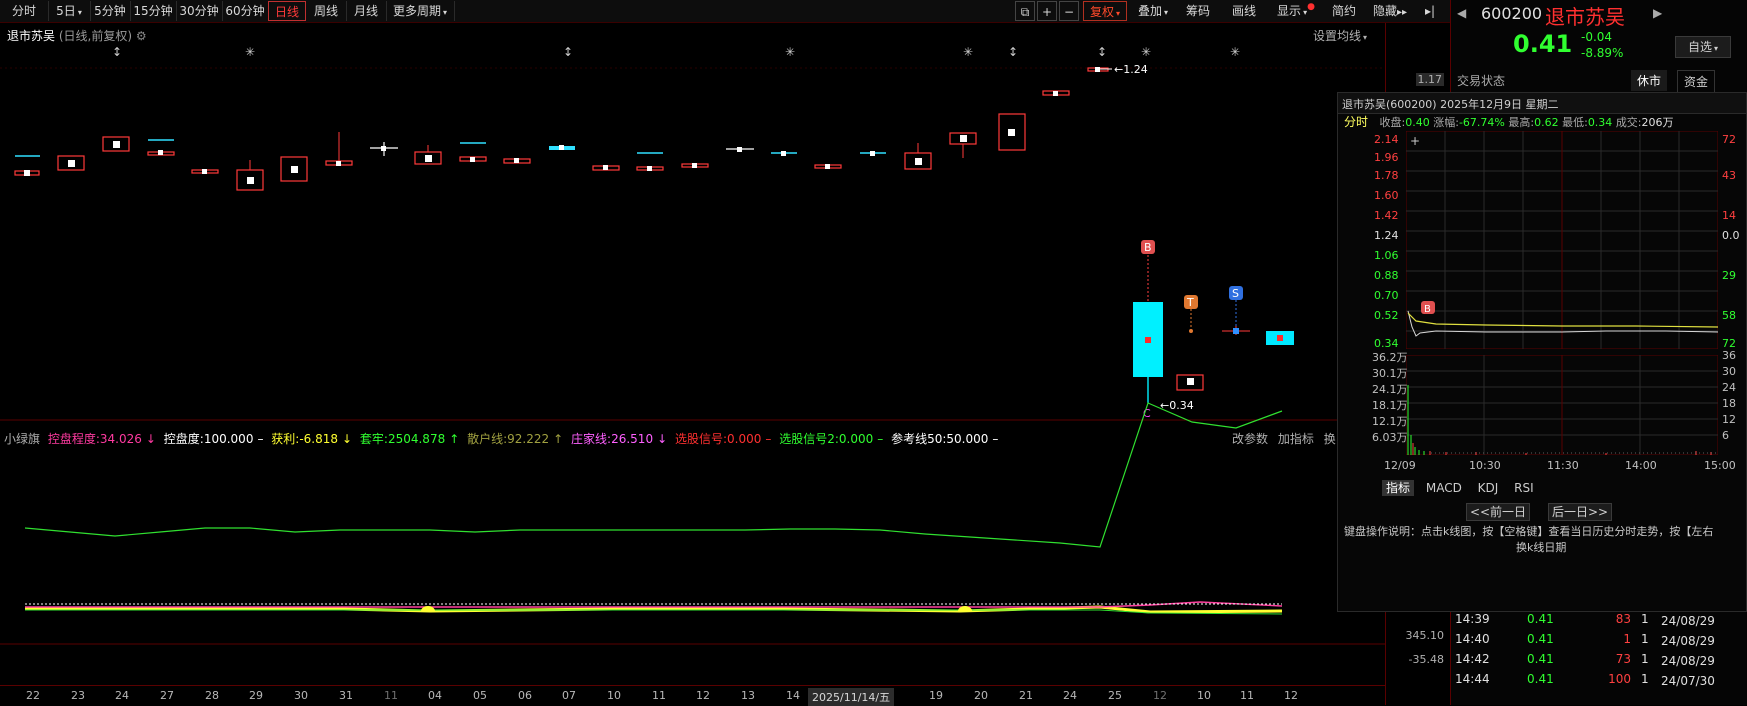 The height and width of the screenshot is (706, 1747). I want to click on intraday-volume-chart, so click(1562, 405).